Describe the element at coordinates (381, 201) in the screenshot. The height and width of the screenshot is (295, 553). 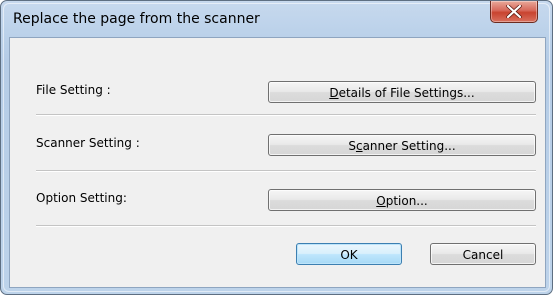
I see `option-button-accelerator: O` at that location.